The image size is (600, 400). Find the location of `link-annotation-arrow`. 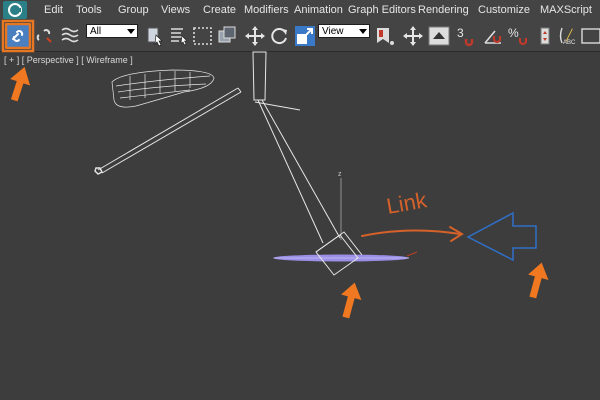

link-annotation-arrow is located at coordinates (412, 234).